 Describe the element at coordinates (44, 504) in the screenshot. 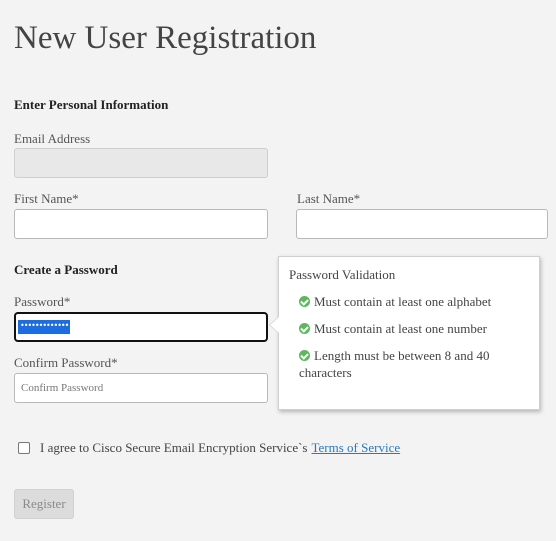

I see `register-button: Register` at that location.